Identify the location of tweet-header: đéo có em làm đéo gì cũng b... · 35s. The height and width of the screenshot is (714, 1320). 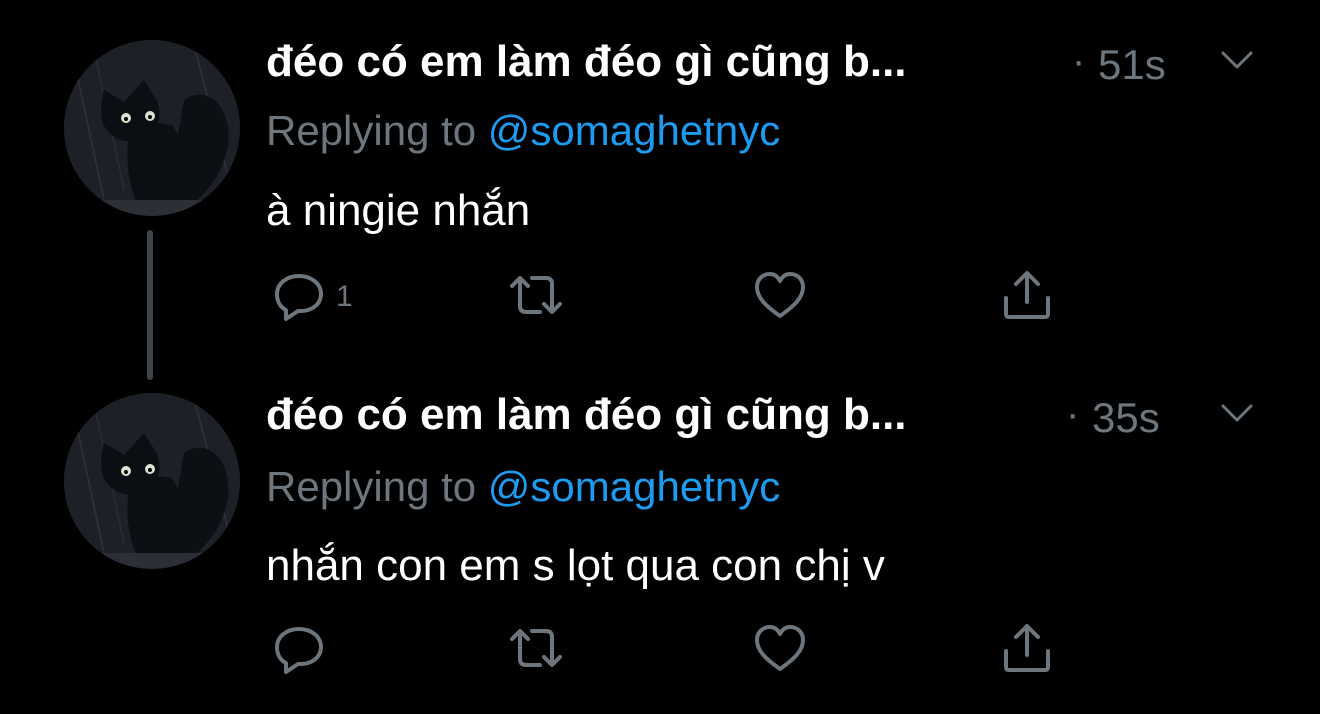
(766, 420).